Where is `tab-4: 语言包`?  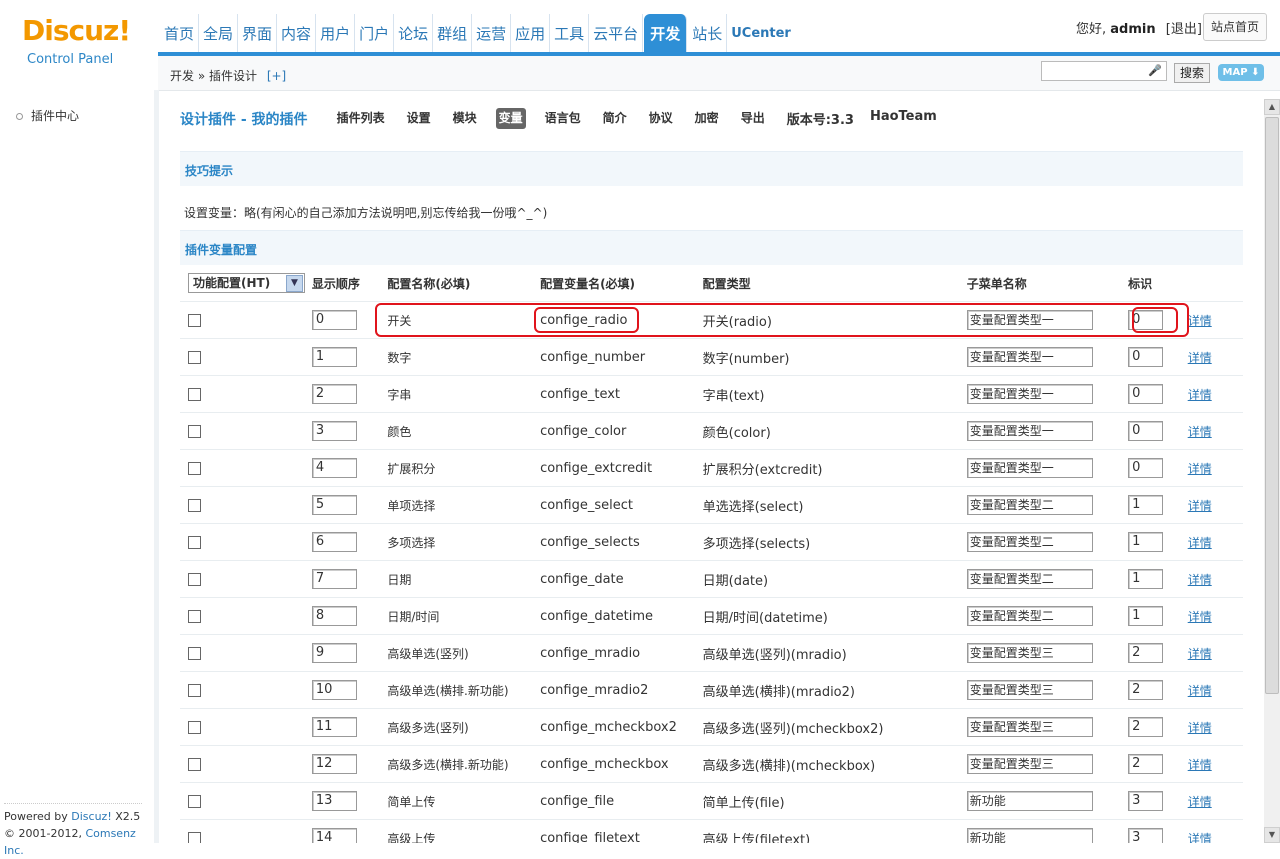 tab-4: 语言包 is located at coordinates (563, 118).